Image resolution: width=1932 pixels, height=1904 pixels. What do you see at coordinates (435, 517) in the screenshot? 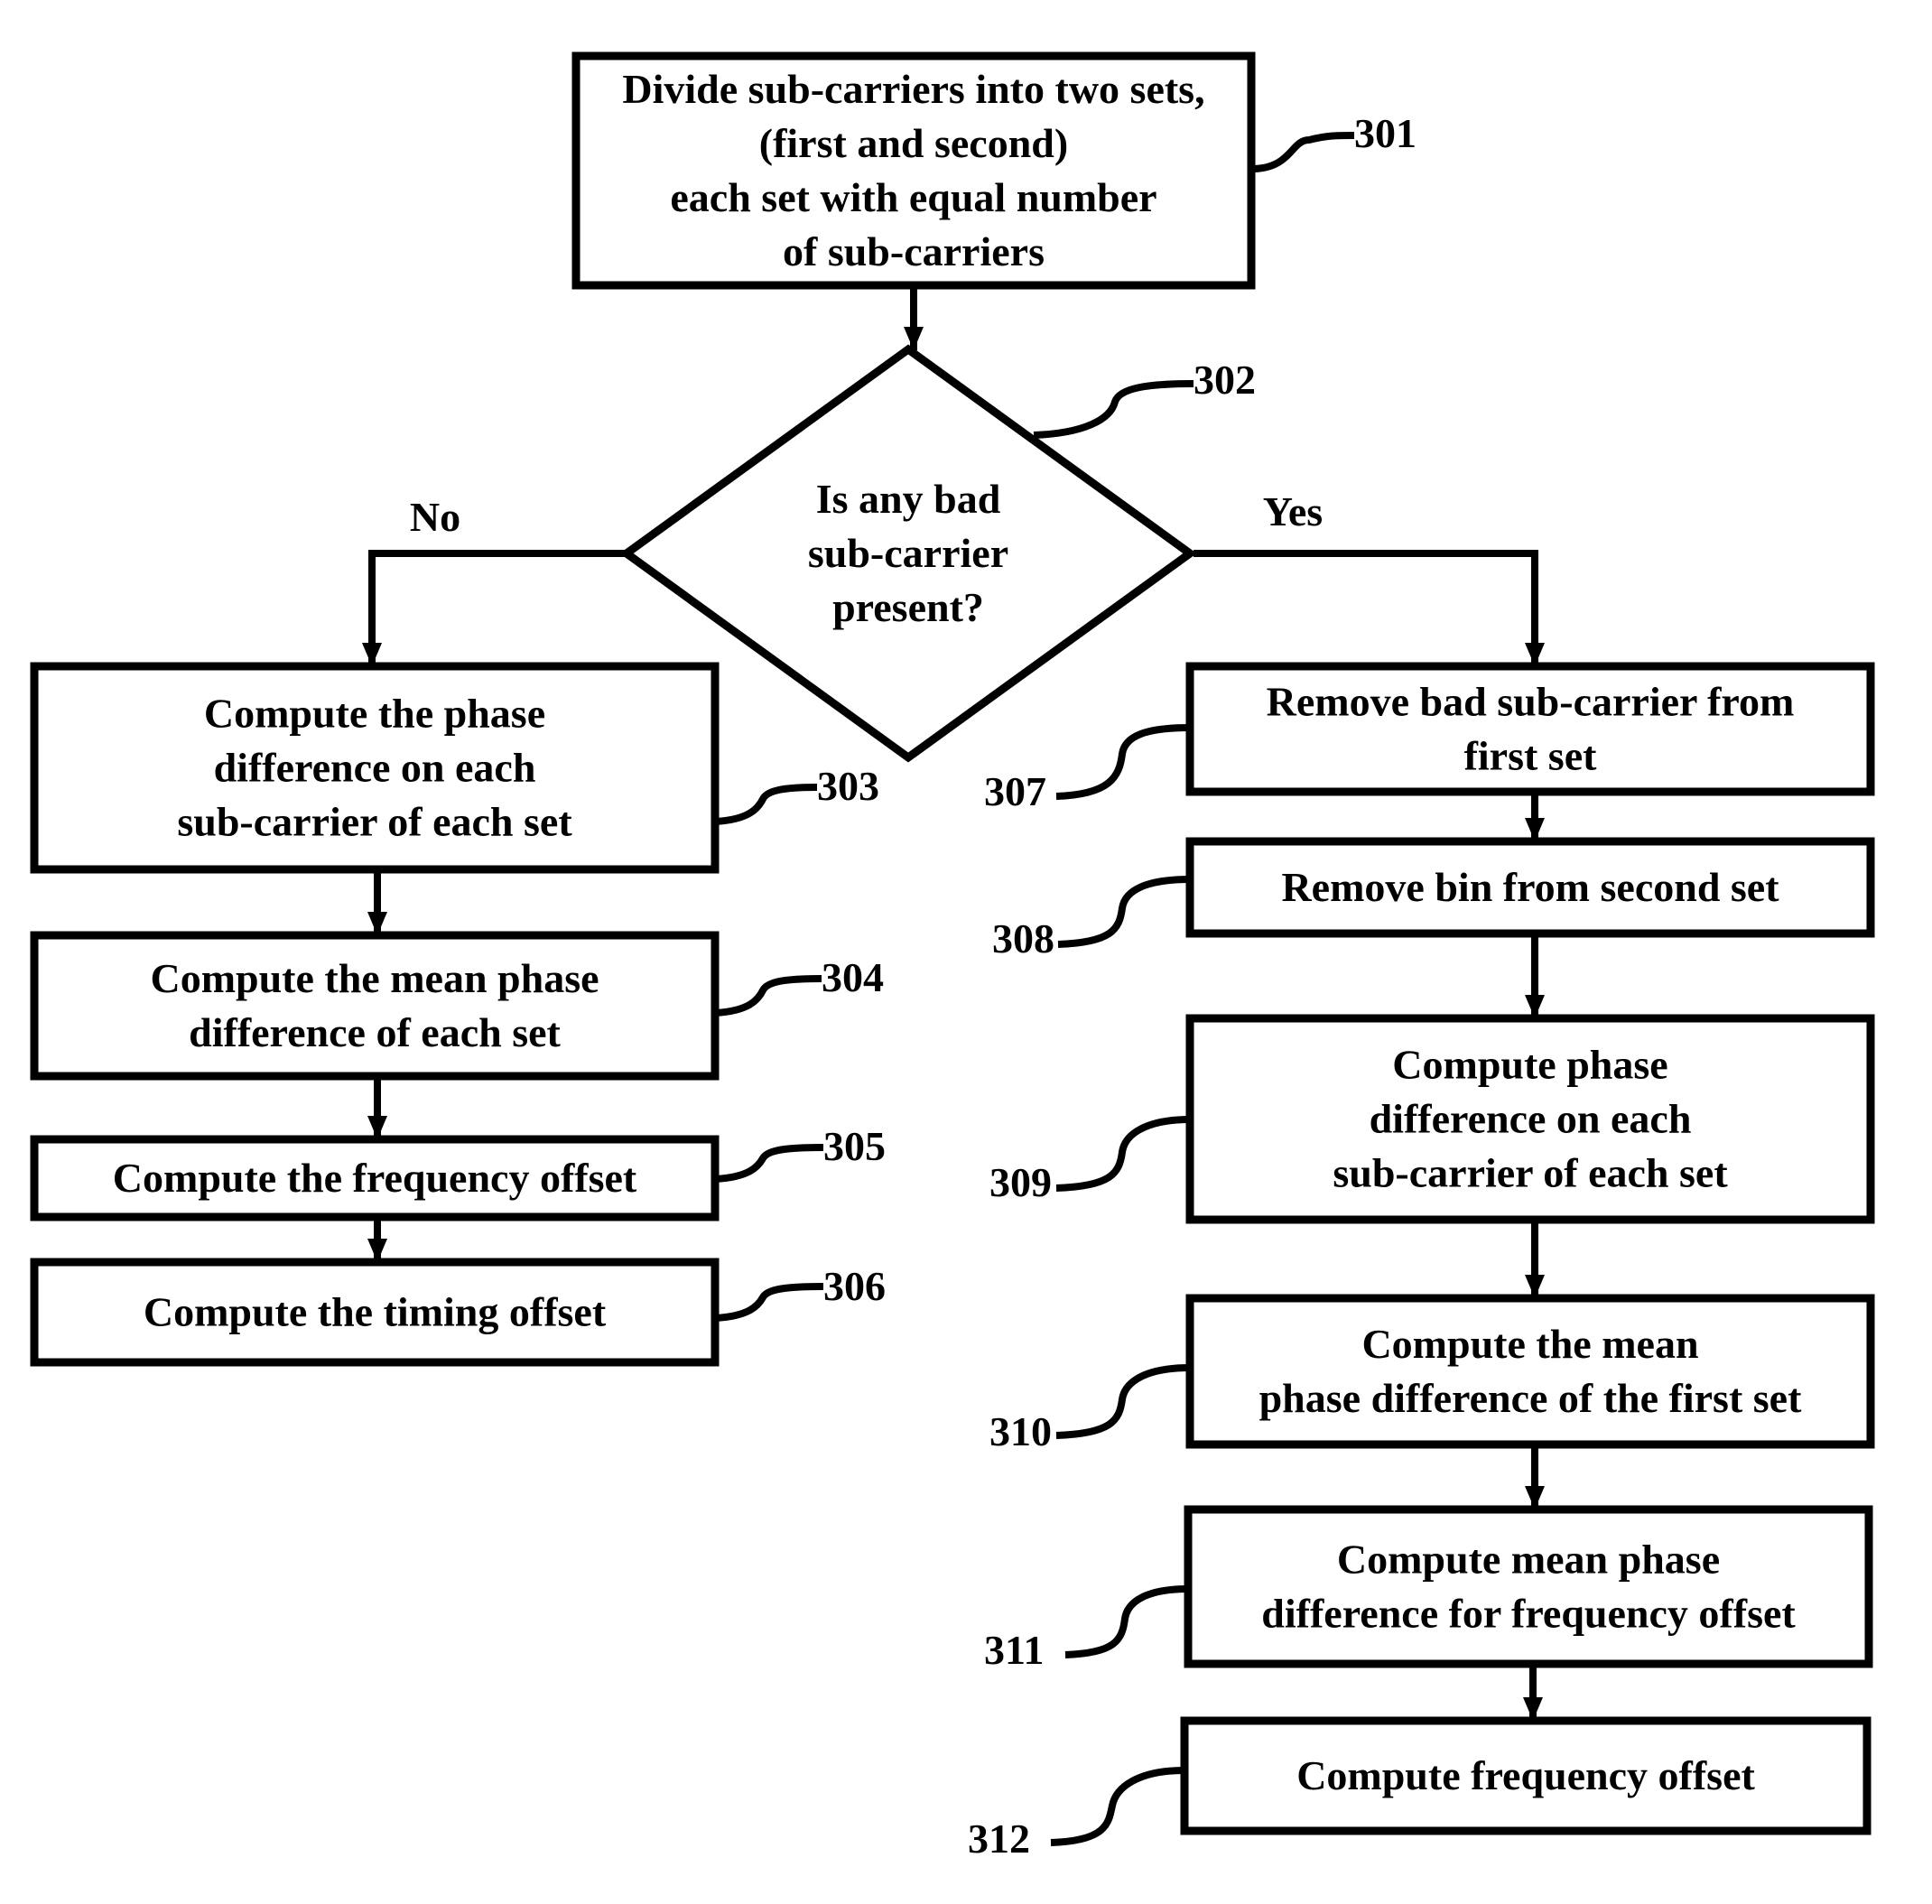
I see `branch-label-no: No` at bounding box center [435, 517].